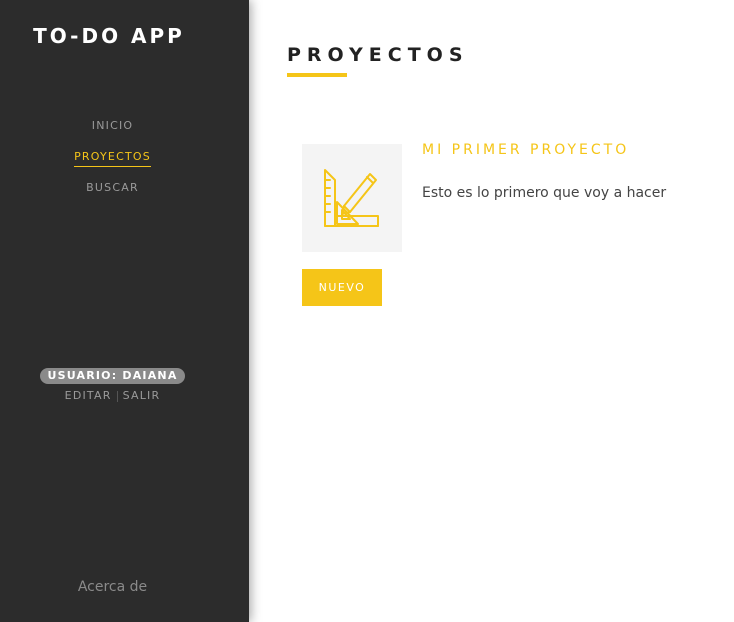  Describe the element at coordinates (109, 36) in the screenshot. I see `app-brand: TO-DO APP` at that location.